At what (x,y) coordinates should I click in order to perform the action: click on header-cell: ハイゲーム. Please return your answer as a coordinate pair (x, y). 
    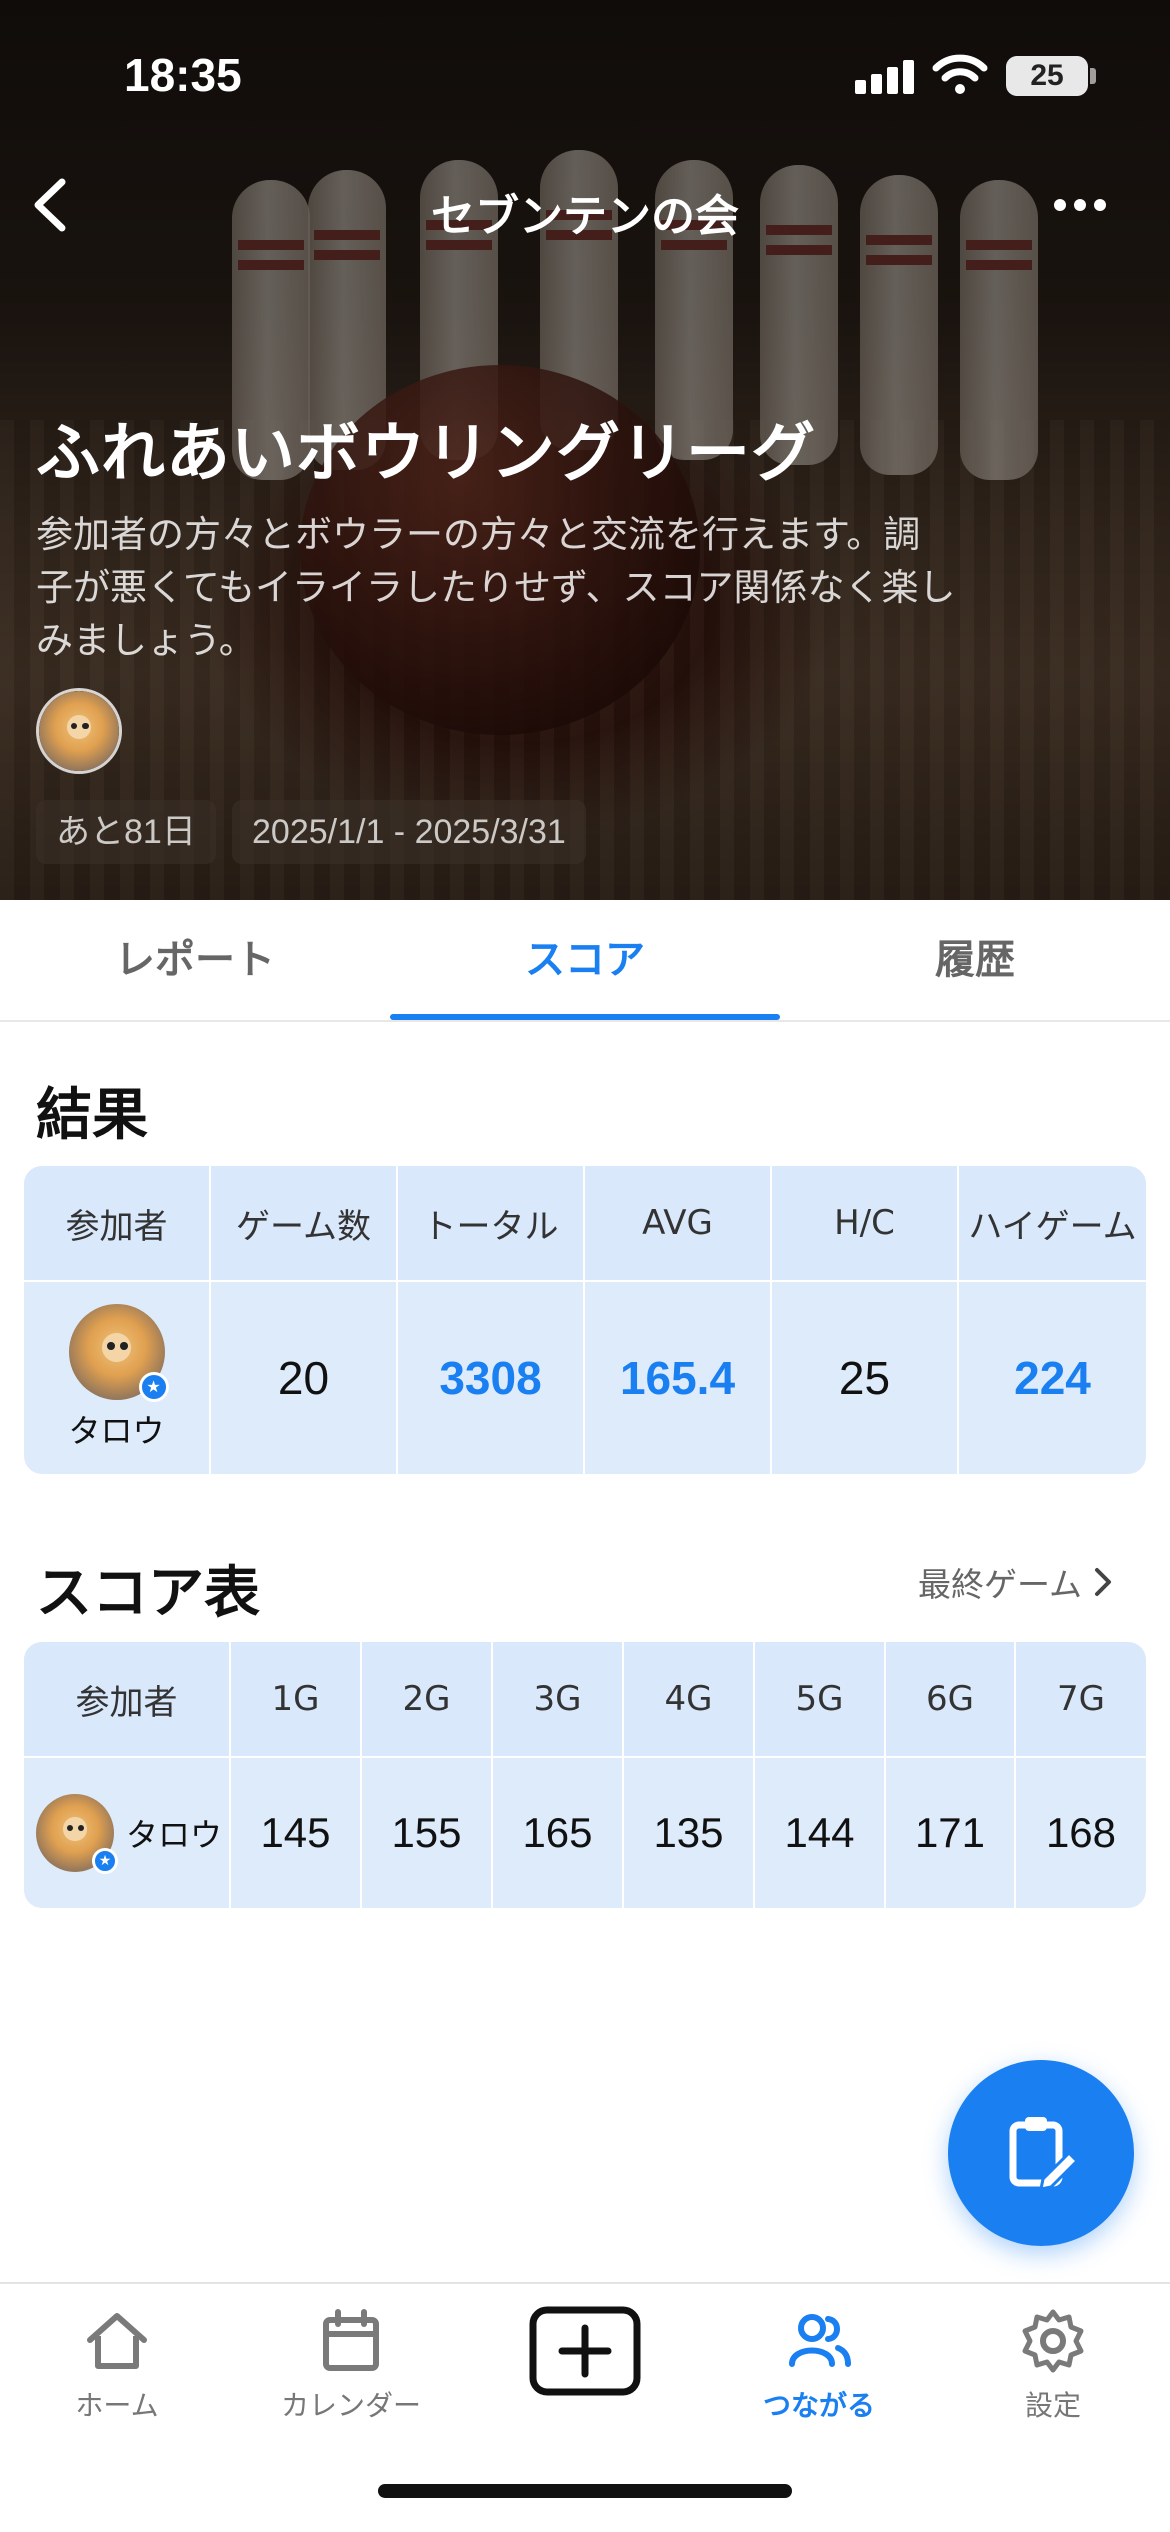
    Looking at the image, I should click on (1052, 1226).